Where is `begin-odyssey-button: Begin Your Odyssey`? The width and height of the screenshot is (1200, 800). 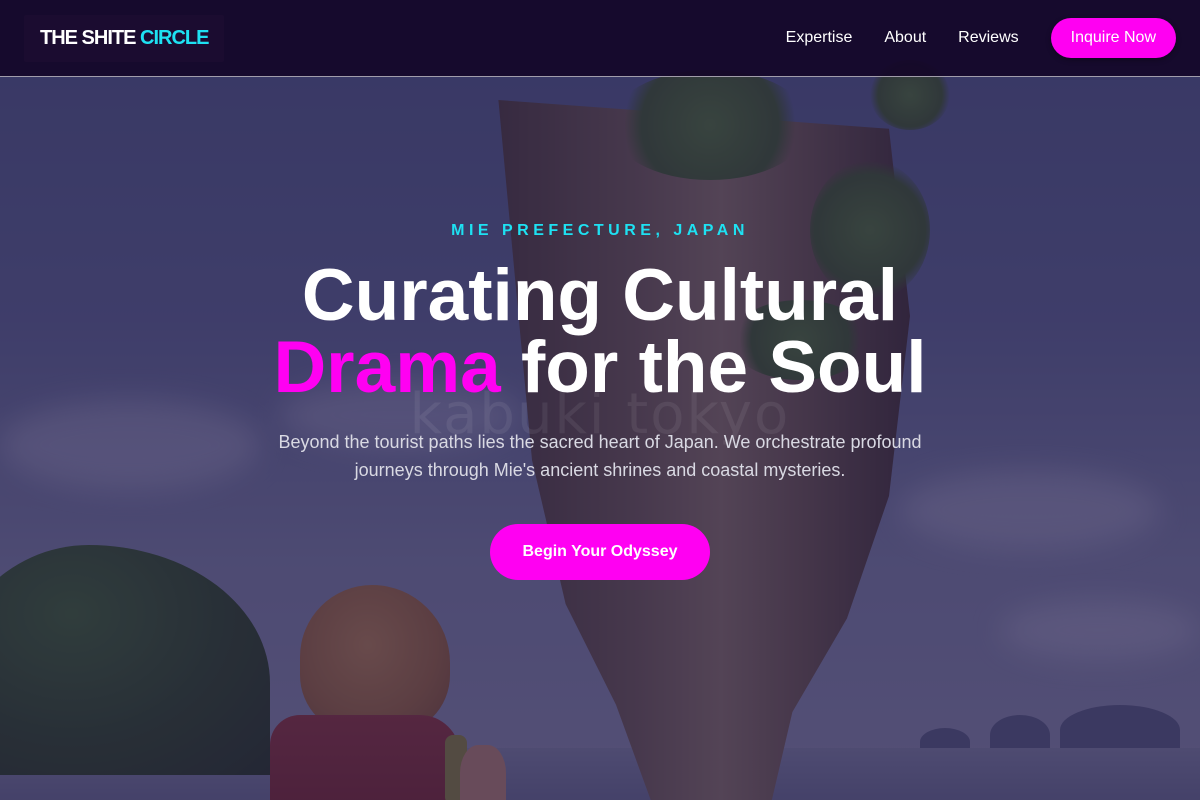
begin-odyssey-button: Begin Your Odyssey is located at coordinates (600, 552).